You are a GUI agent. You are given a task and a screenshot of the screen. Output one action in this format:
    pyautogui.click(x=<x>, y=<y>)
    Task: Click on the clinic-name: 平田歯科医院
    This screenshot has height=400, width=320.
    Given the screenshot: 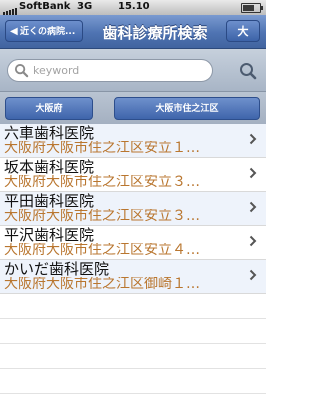 What is the action you would take?
    pyautogui.click(x=49, y=201)
    